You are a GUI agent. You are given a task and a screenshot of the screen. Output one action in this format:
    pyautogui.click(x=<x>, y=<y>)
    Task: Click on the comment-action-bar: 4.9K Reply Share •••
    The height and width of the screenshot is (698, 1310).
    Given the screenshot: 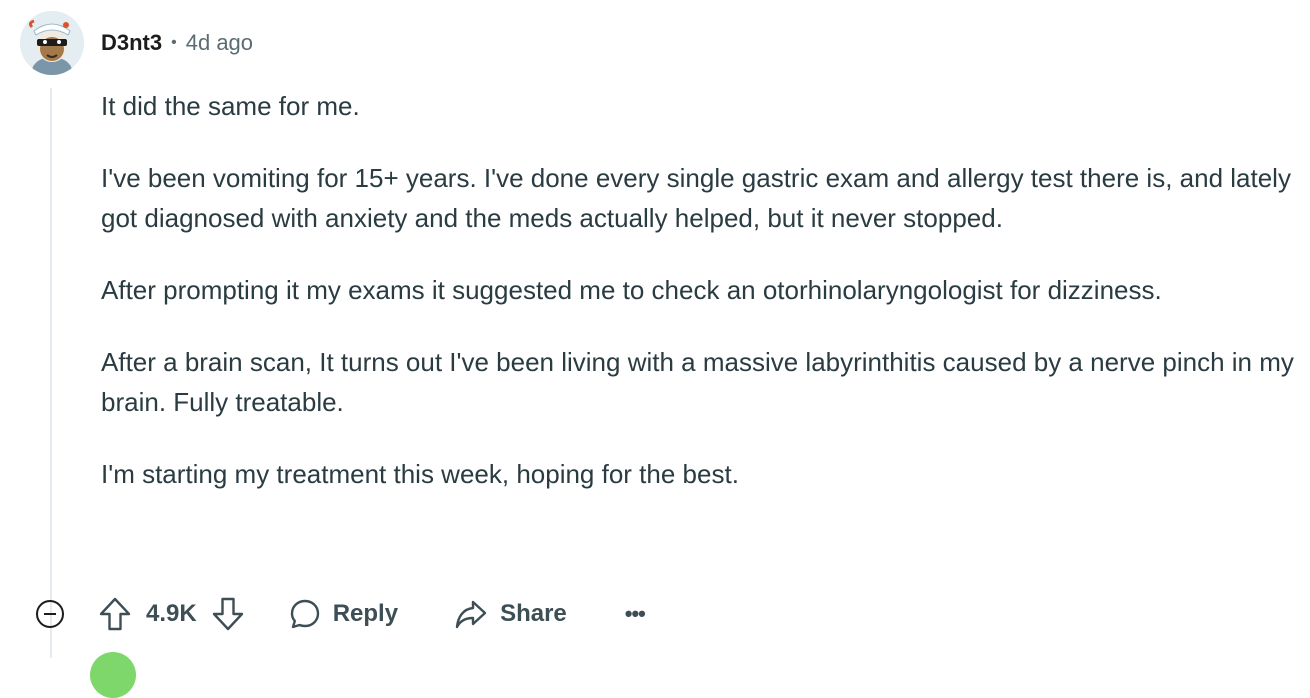 What is the action you would take?
    pyautogui.click(x=341, y=614)
    